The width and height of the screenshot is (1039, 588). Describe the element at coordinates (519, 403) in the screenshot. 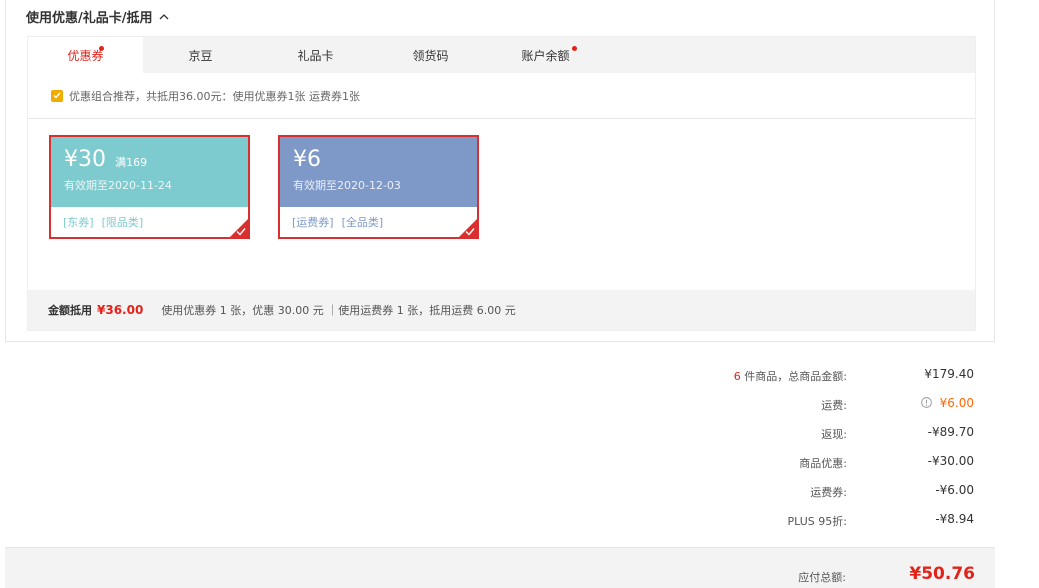

I see `shipping-row: 运费: ¥6.00` at that location.